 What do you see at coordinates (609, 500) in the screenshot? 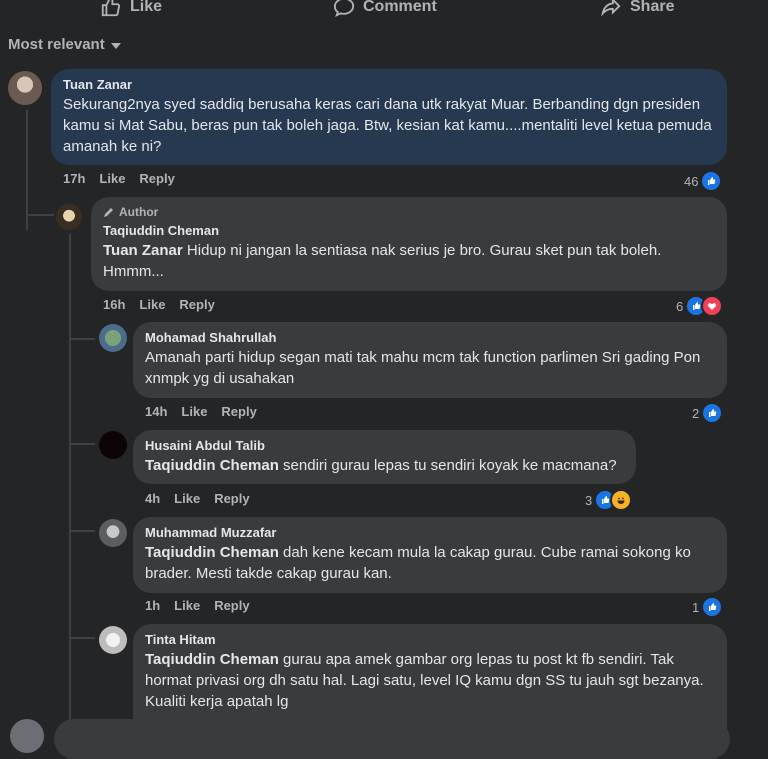
I see `reaction-count: 3` at bounding box center [609, 500].